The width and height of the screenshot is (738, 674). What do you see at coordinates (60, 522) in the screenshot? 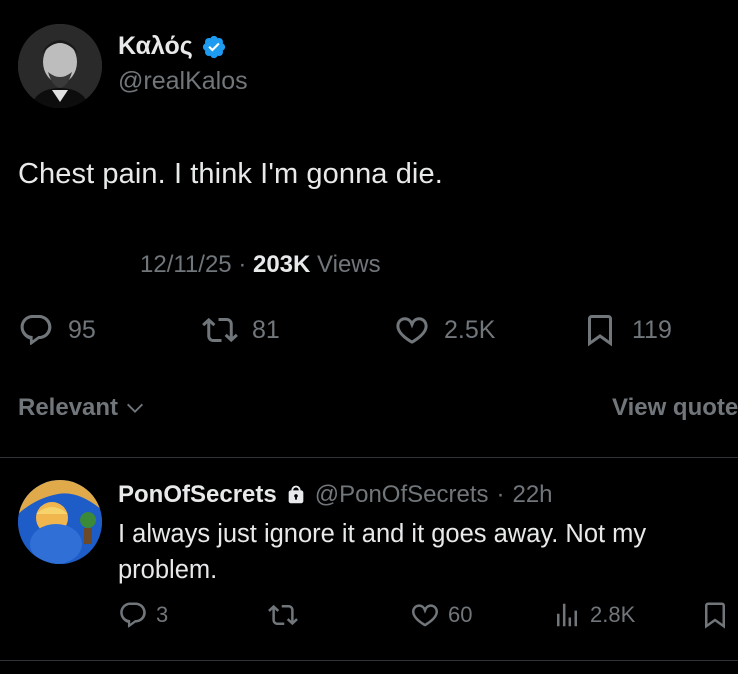
I see `reply-avatar` at bounding box center [60, 522].